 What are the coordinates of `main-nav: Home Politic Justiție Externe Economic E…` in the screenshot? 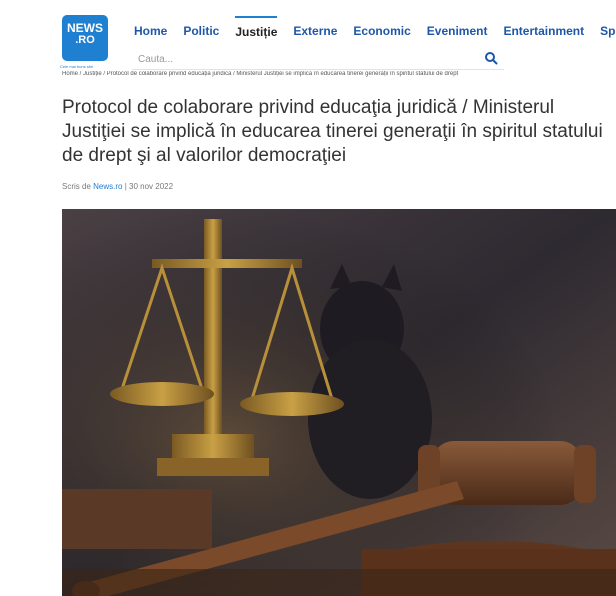 It's located at (375, 31).